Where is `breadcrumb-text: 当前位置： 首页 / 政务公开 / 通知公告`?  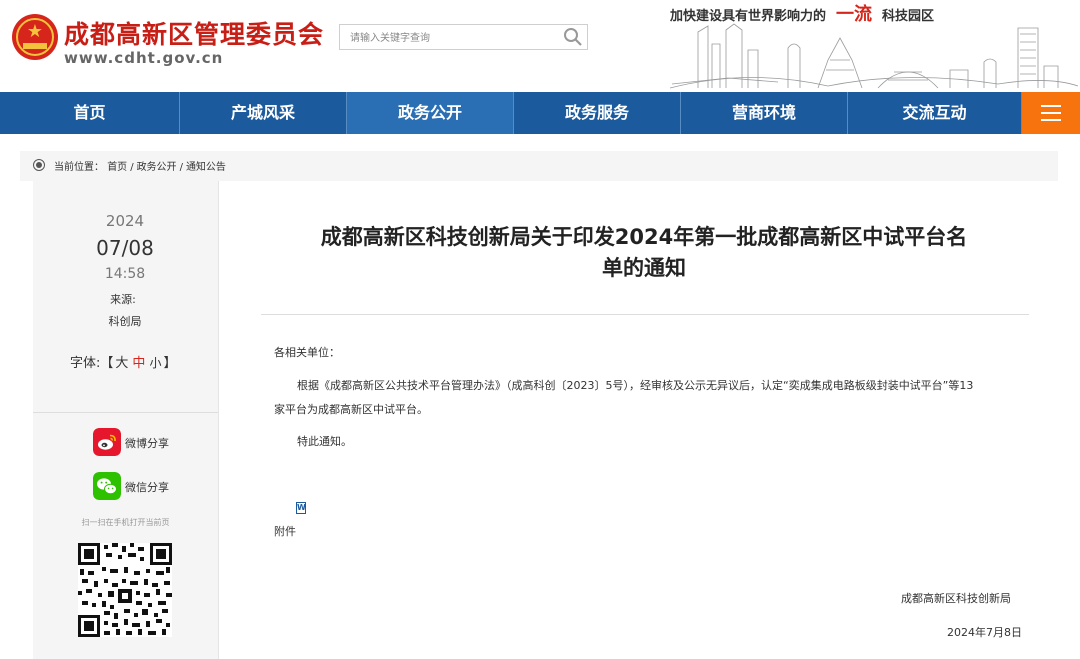 breadcrumb-text: 当前位置： 首页 / 政务公开 / 通知公告 is located at coordinates (140, 165).